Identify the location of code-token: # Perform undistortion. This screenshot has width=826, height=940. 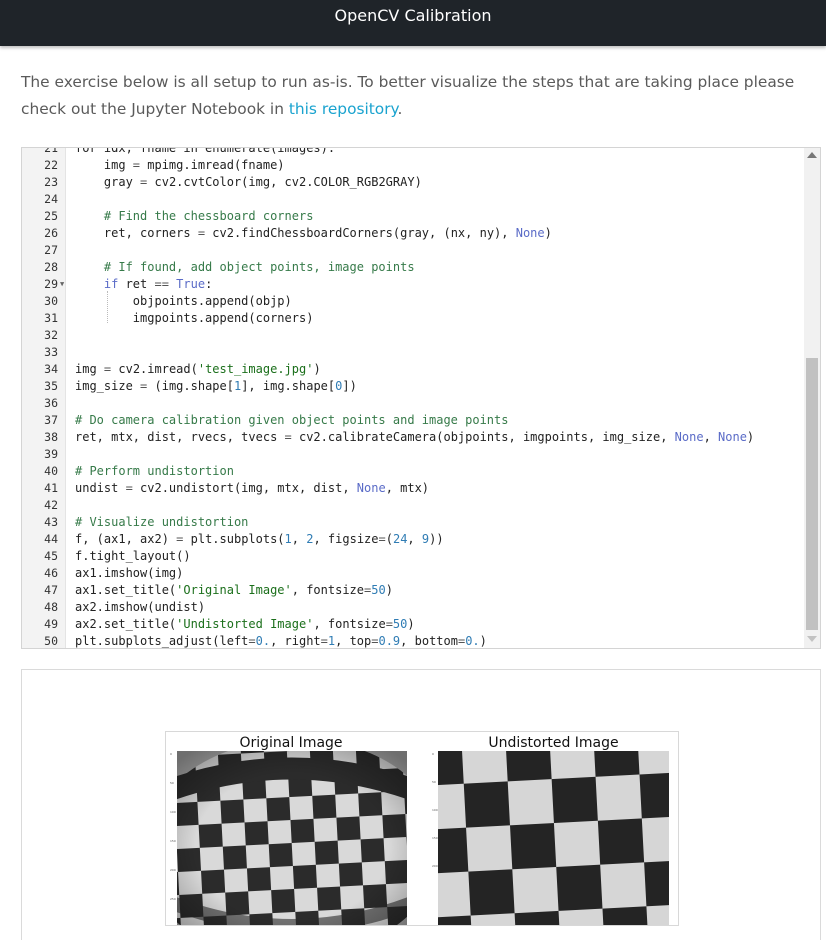
(154, 471).